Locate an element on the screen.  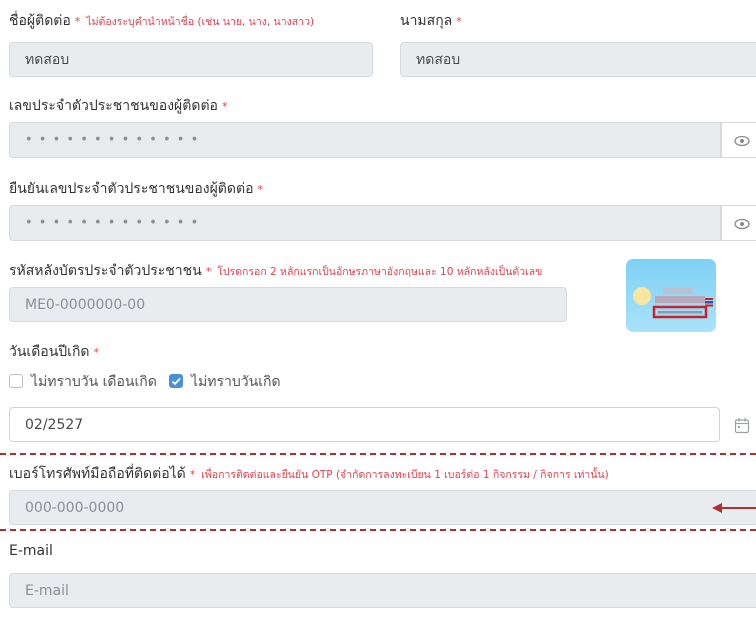
id-card-label: เลขประจำตัวประชาชนของผู้ติดต่อ * is located at coordinates (118, 106).